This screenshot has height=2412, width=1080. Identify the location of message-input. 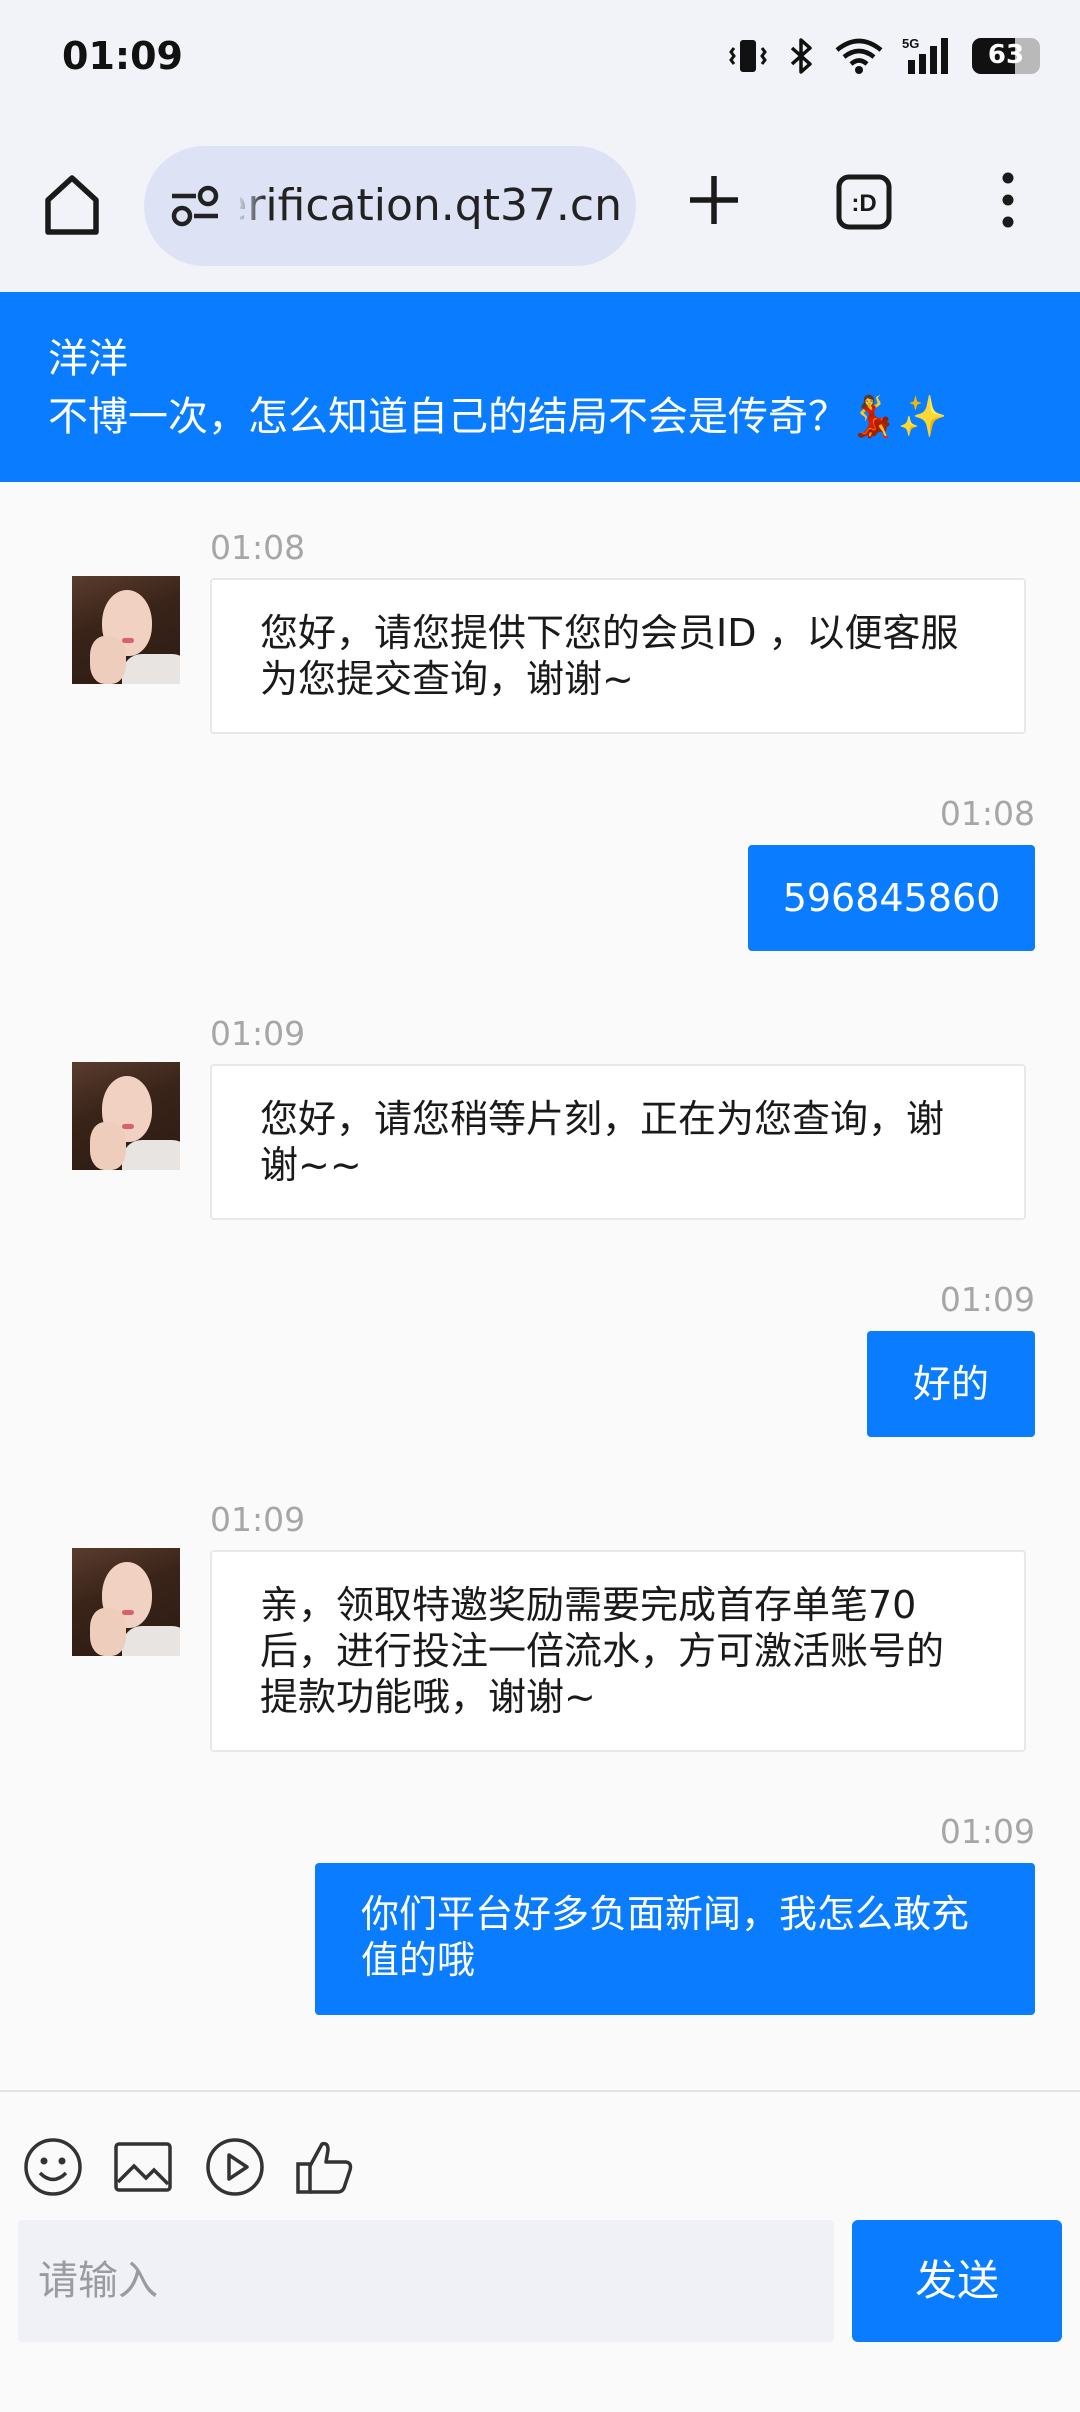
(426, 2281).